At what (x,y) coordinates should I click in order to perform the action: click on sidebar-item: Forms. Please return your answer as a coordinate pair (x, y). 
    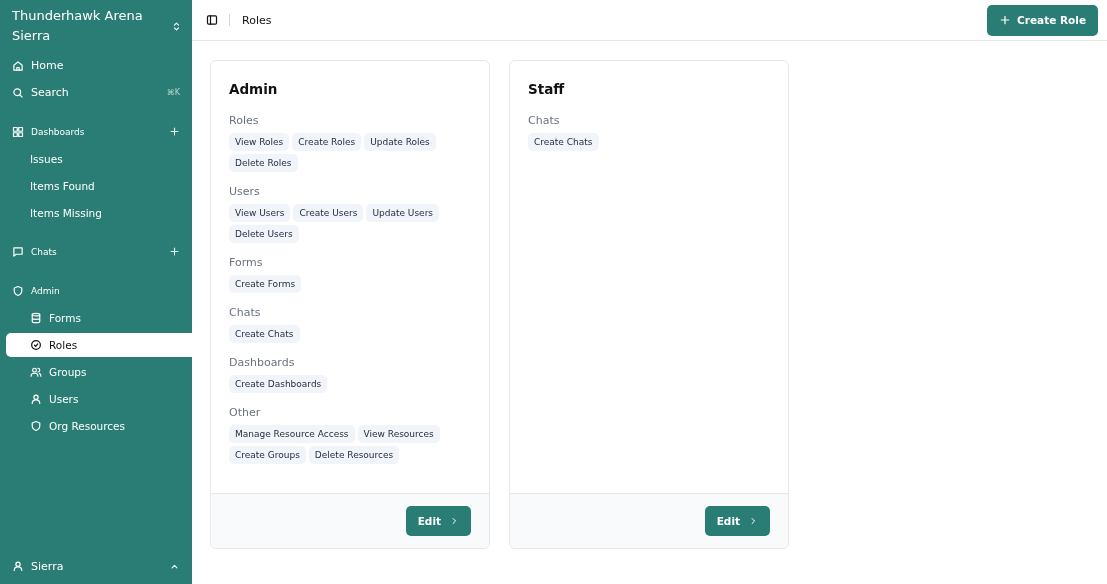
    Looking at the image, I should click on (99, 317).